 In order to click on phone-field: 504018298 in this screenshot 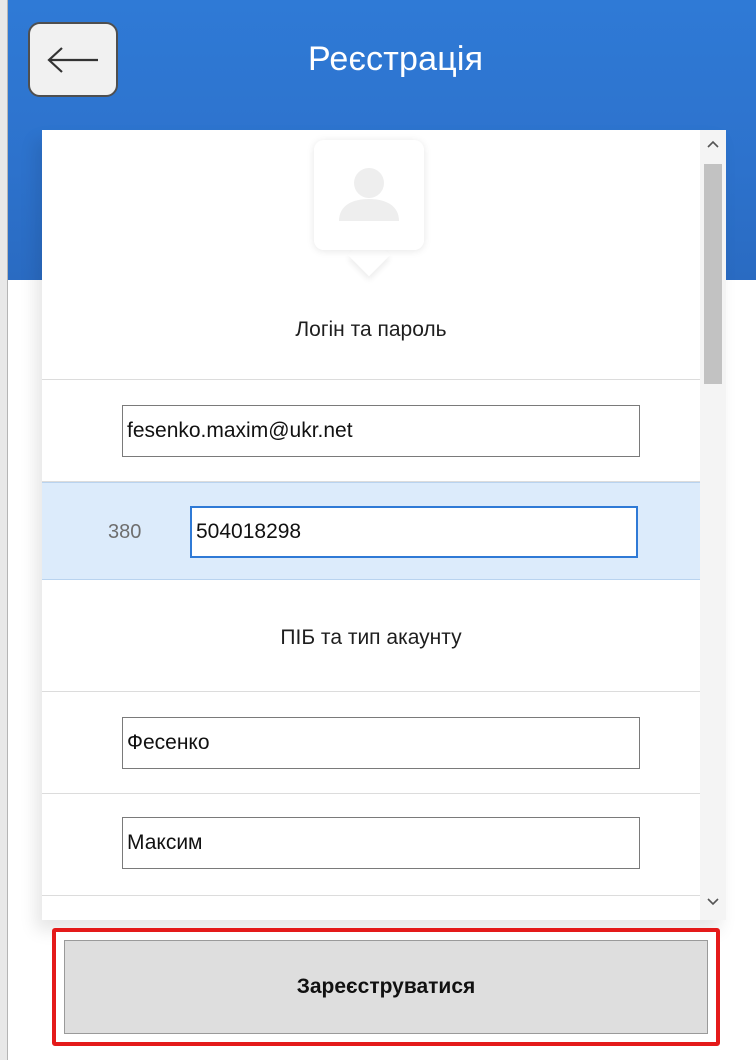, I will do `click(414, 532)`.